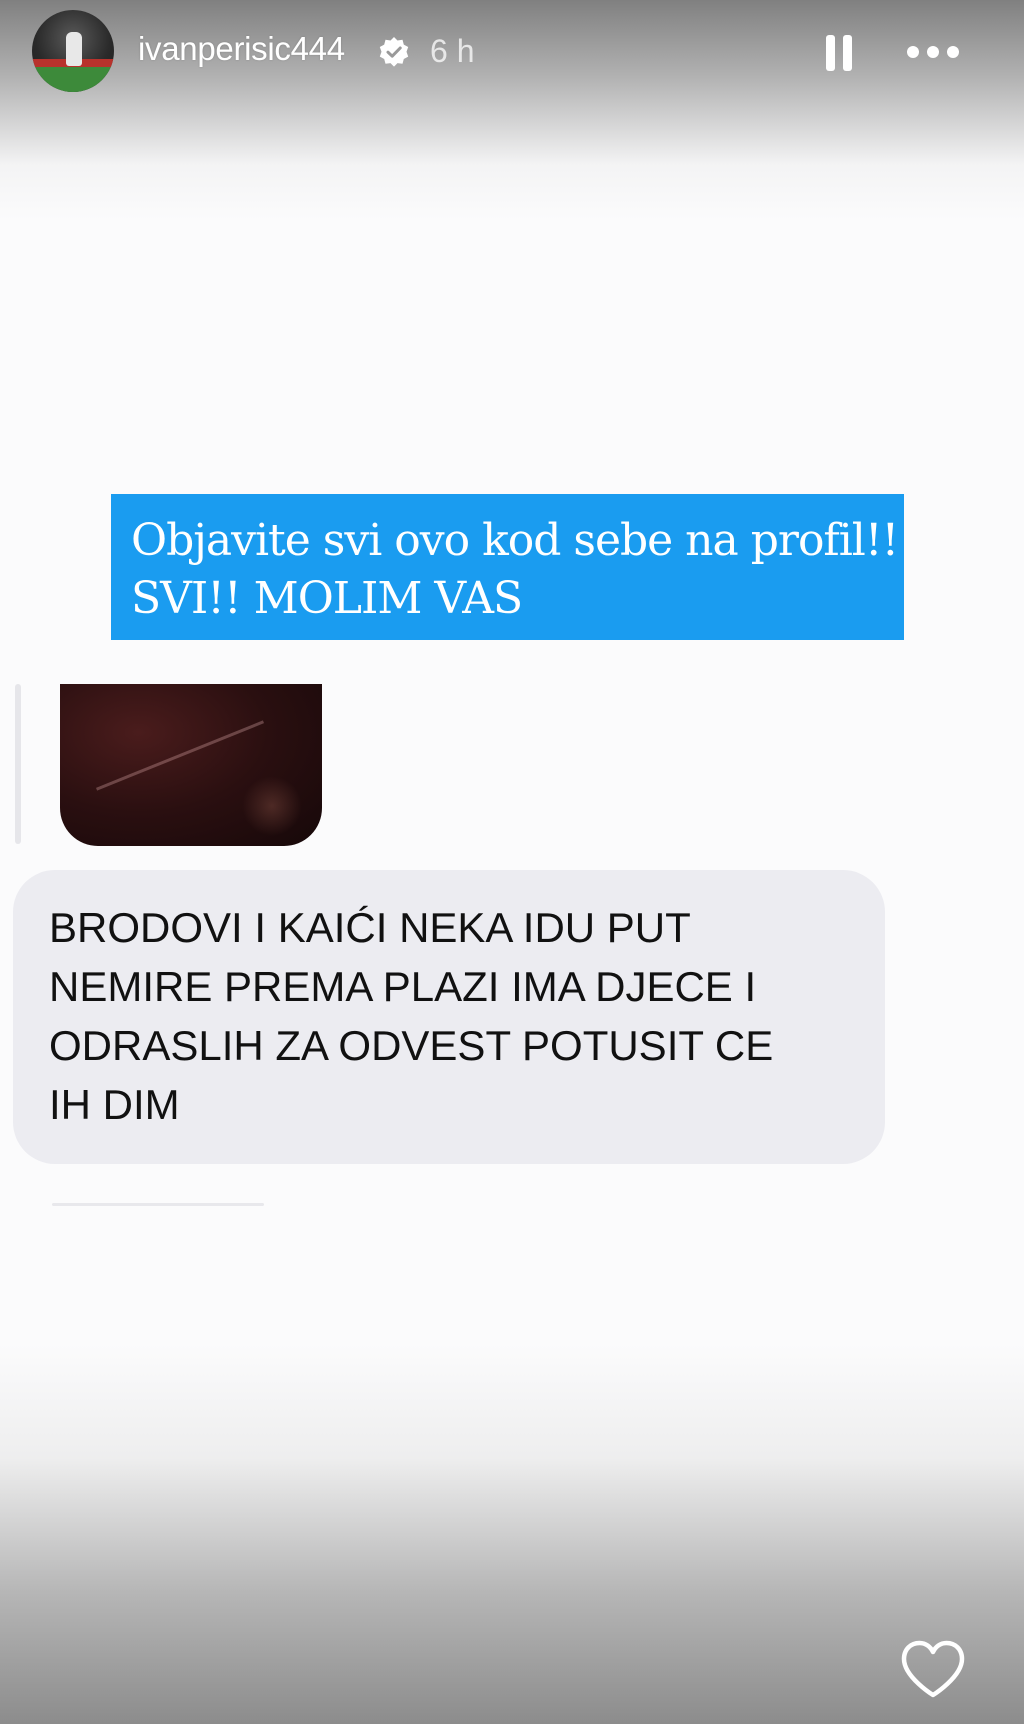  What do you see at coordinates (241, 49) in the screenshot?
I see `username: ivanperisic444` at bounding box center [241, 49].